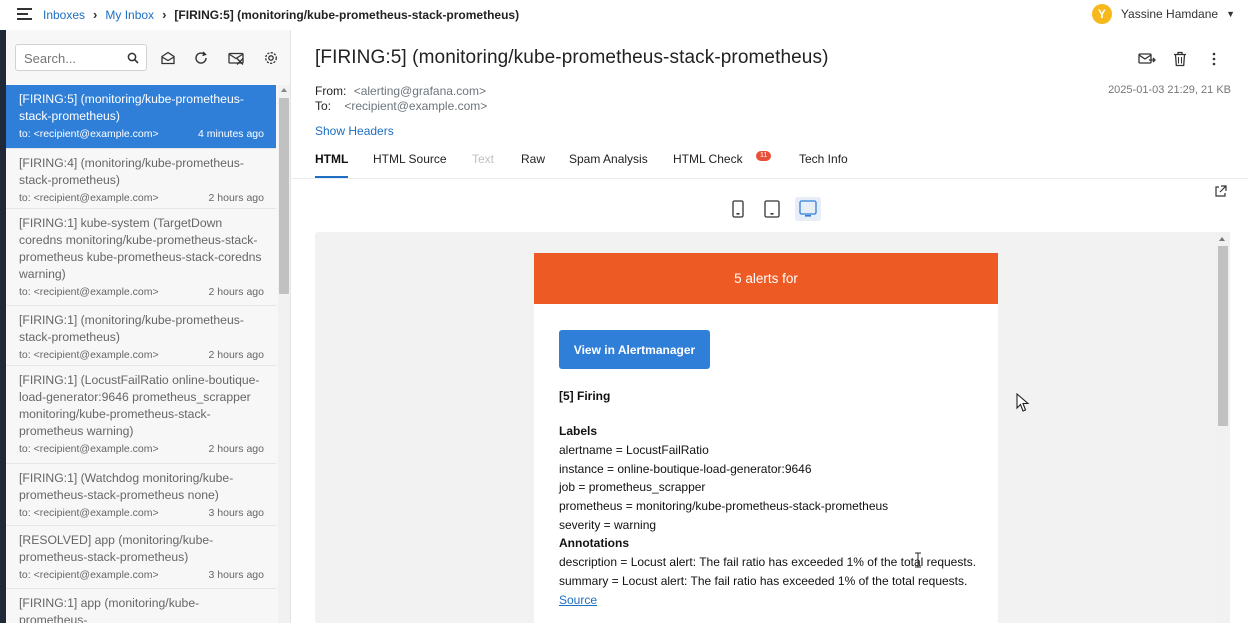 This screenshot has width=1248, height=623. What do you see at coordinates (708, 159) in the screenshot?
I see `tab-html-check: HTML Check` at bounding box center [708, 159].